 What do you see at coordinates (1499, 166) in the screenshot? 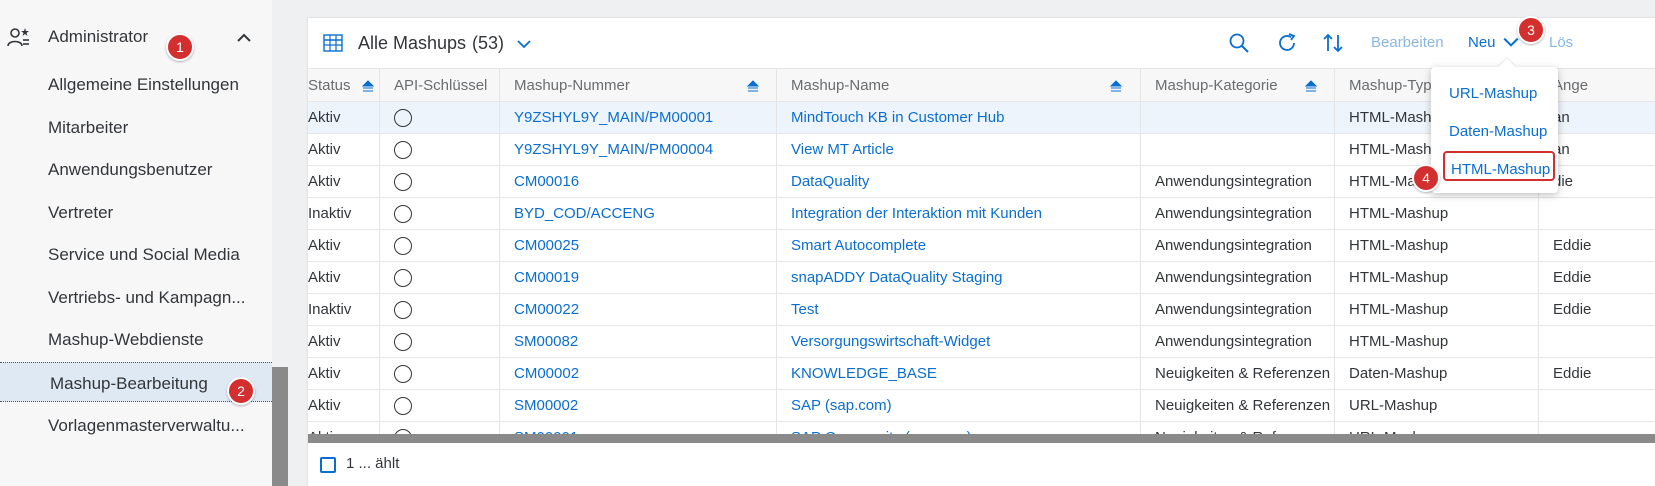
I see `menu-item-html-mashup: HTML-Mashup` at bounding box center [1499, 166].